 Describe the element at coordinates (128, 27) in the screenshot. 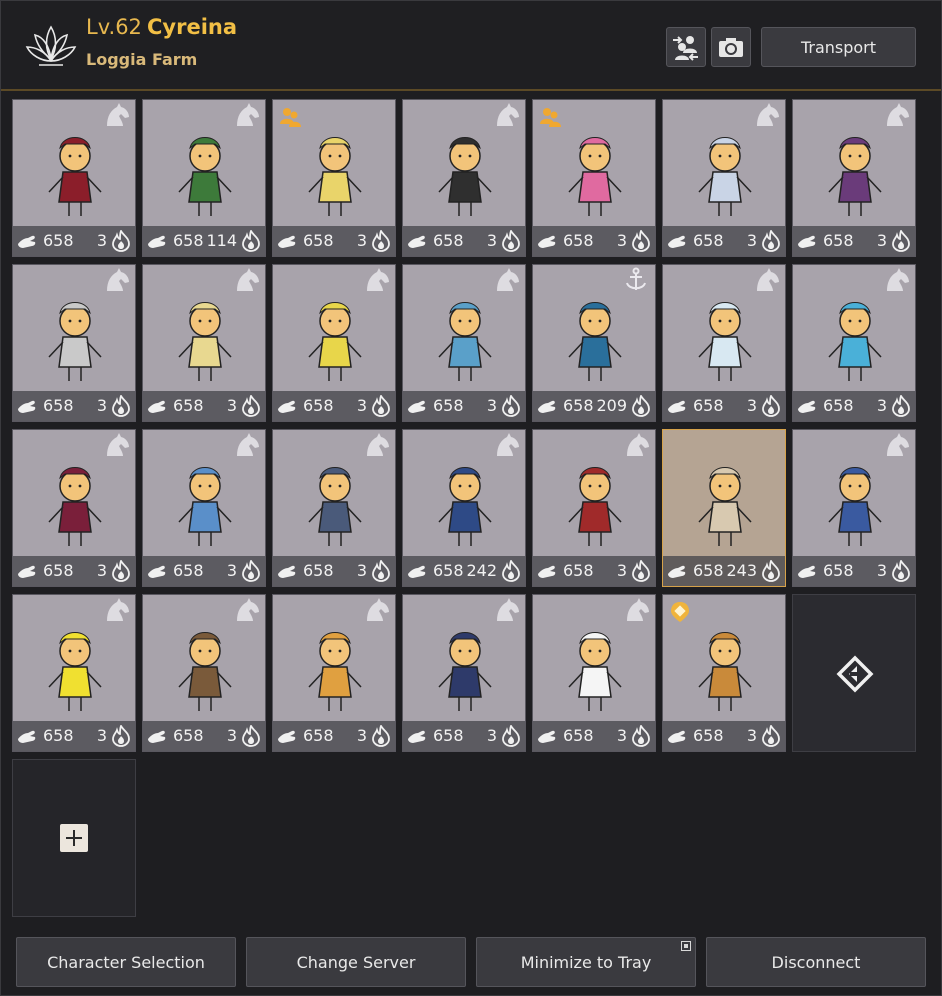

I see `level-value: 62` at that location.